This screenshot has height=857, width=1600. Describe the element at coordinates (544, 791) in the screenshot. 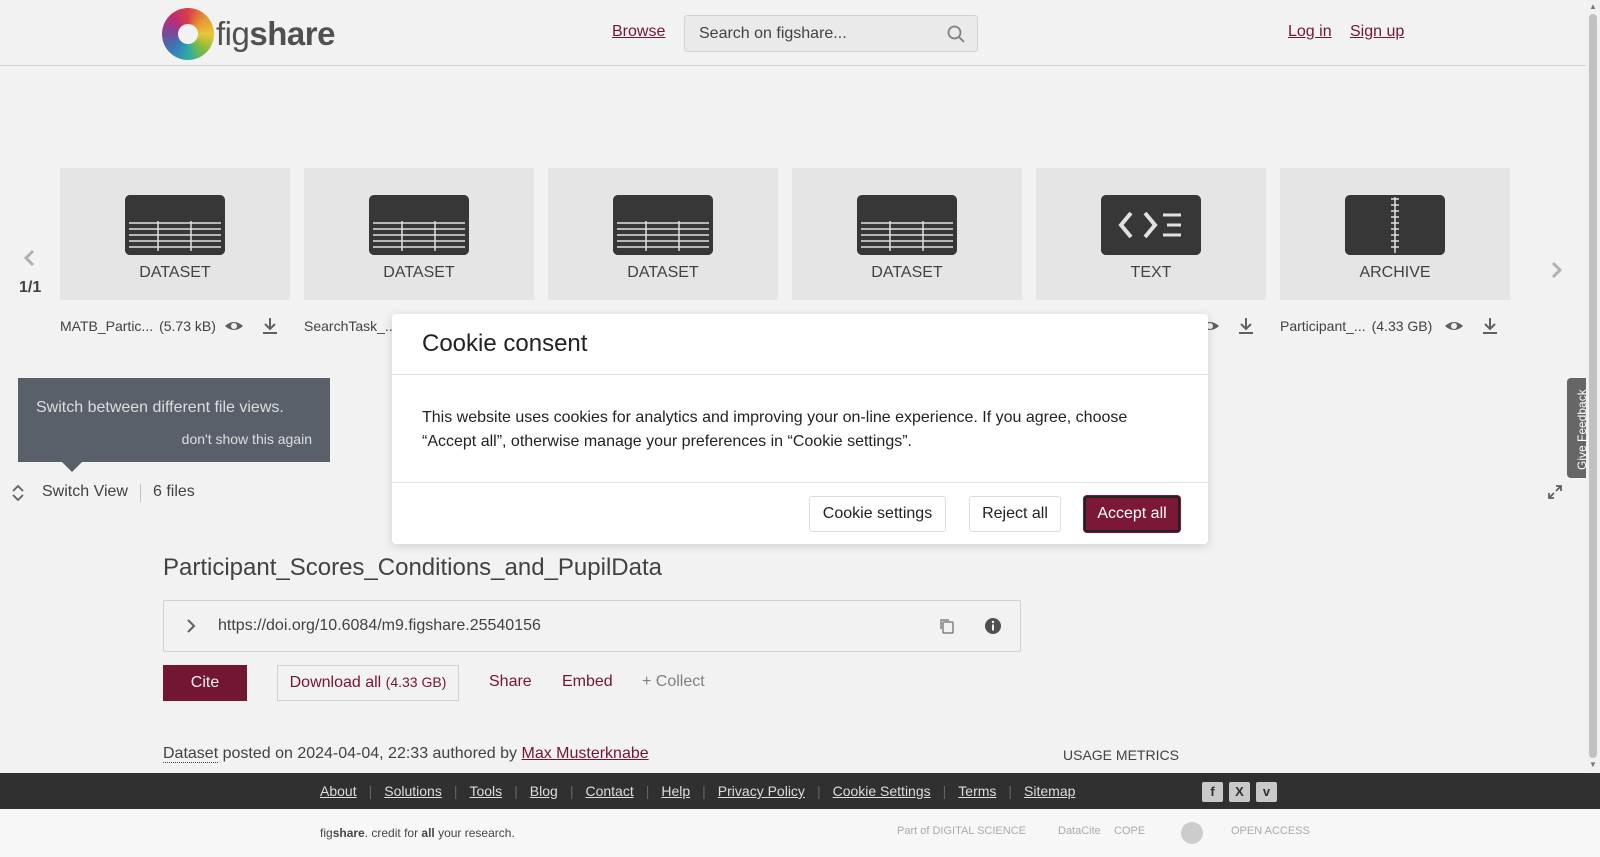

I see `footer-link-blog: Blog` at that location.